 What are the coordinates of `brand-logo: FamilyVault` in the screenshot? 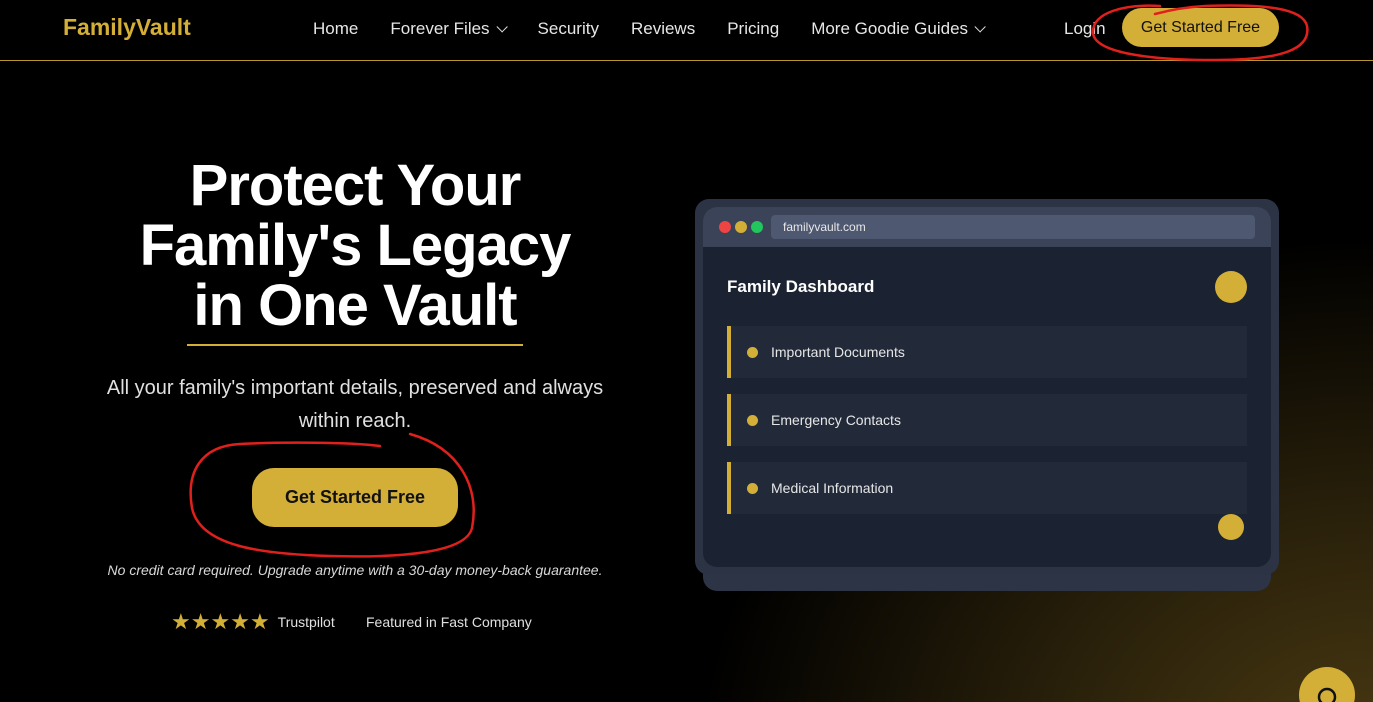 It's located at (127, 27).